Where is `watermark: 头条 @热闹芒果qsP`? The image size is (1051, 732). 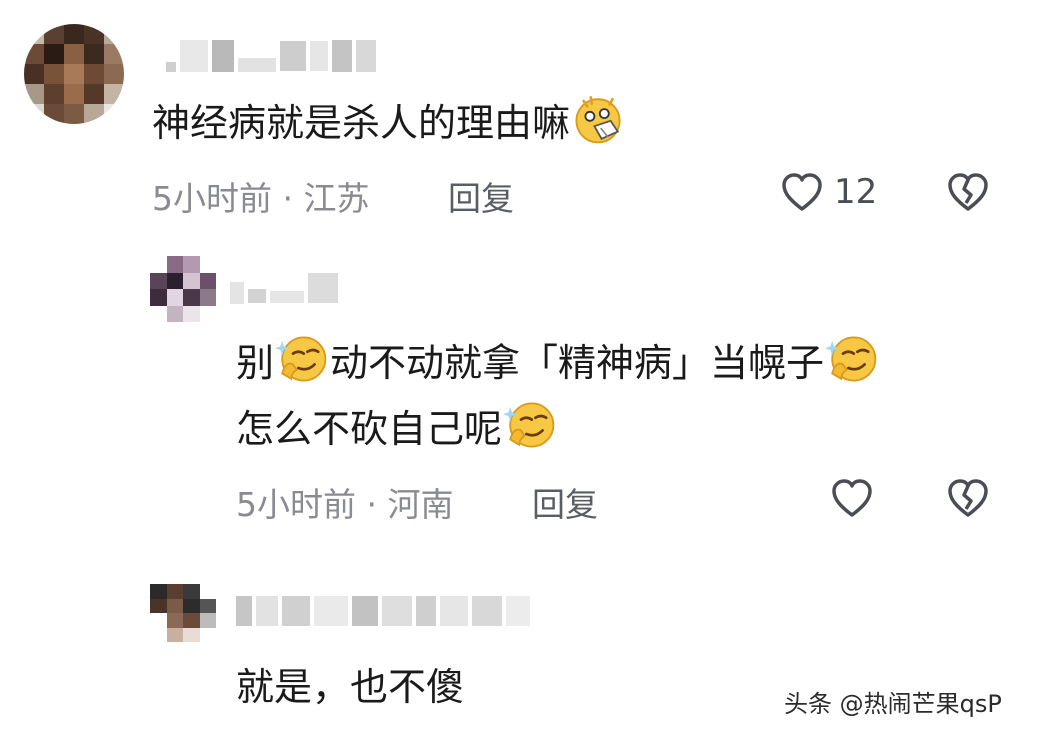 watermark: 头条 @热闹芒果qsP is located at coordinates (893, 704).